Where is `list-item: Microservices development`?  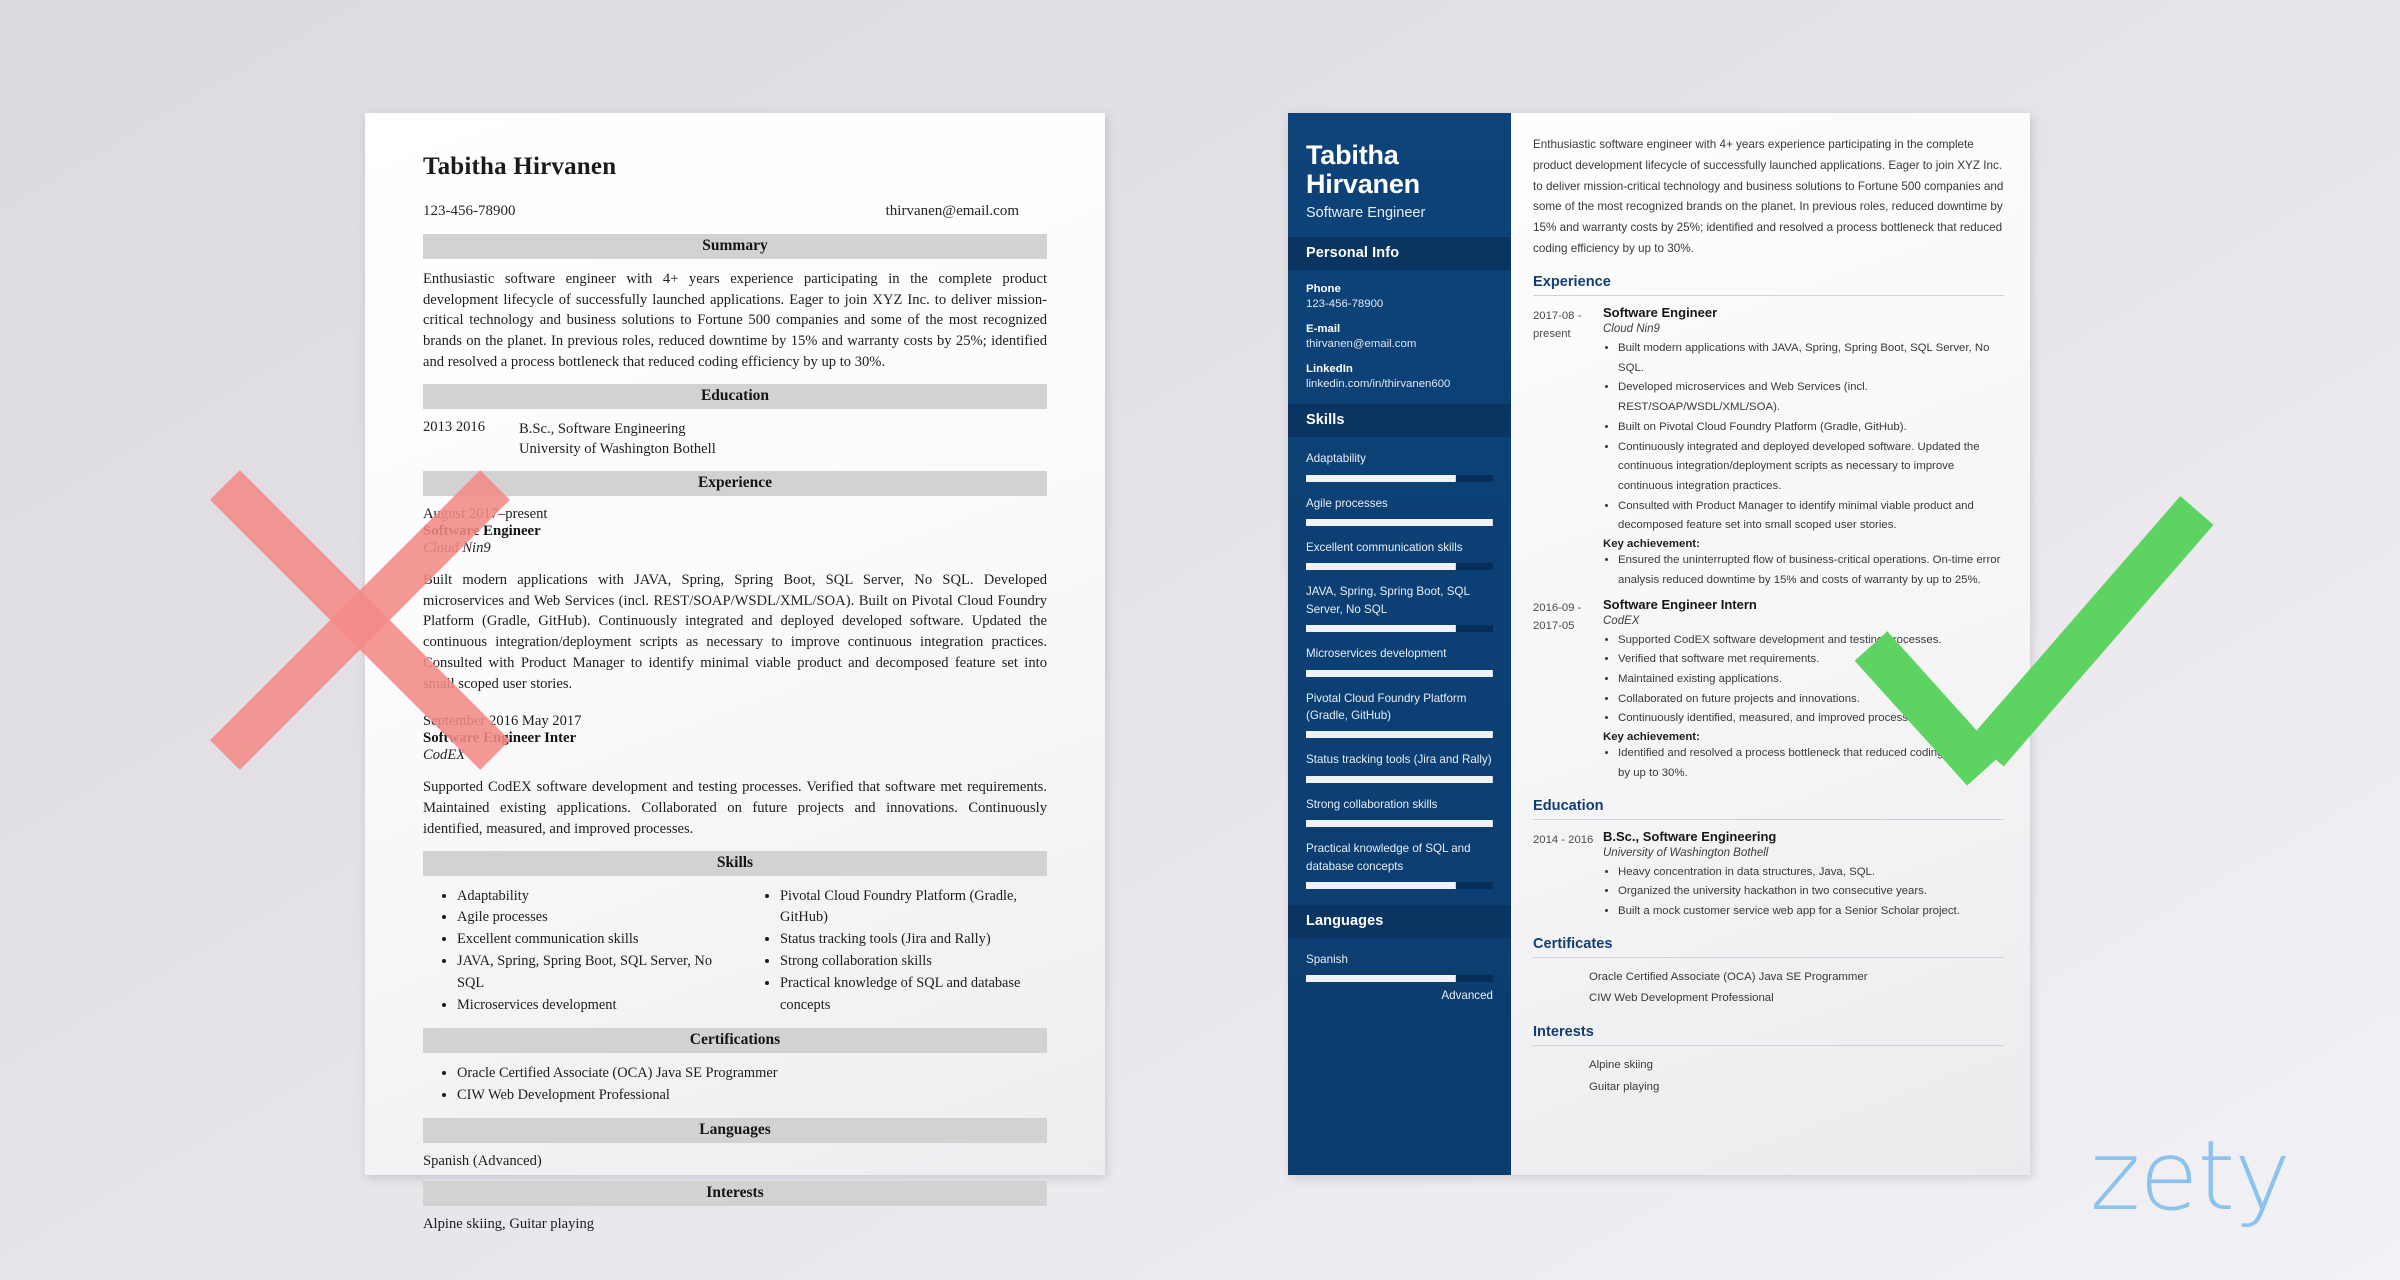 list-item: Microservices development is located at coordinates (590, 1006).